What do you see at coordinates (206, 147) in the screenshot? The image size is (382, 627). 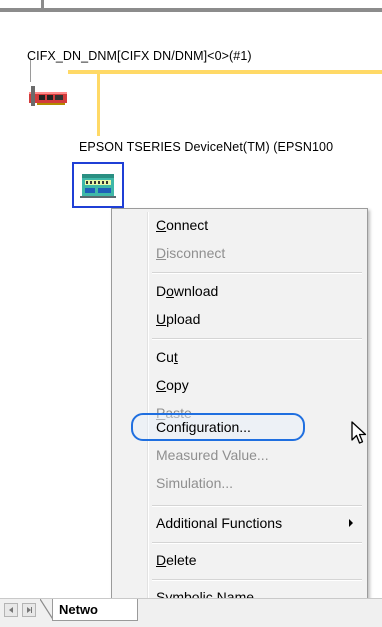 I see `slave-device-label: EPSON TSERIES DeviceNet(TM) (EPSN100` at bounding box center [206, 147].